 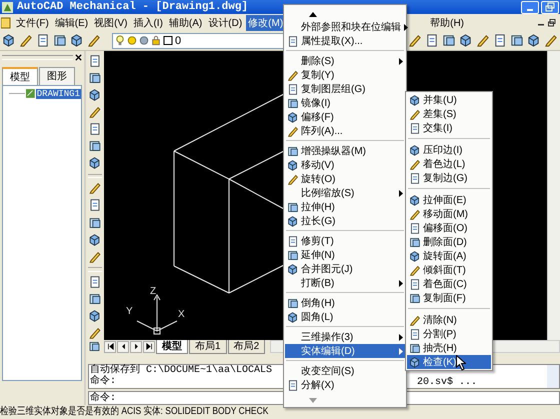 What do you see at coordinates (449, 320) in the screenshot?
I see `menu-item: 清除(N)` at bounding box center [449, 320].